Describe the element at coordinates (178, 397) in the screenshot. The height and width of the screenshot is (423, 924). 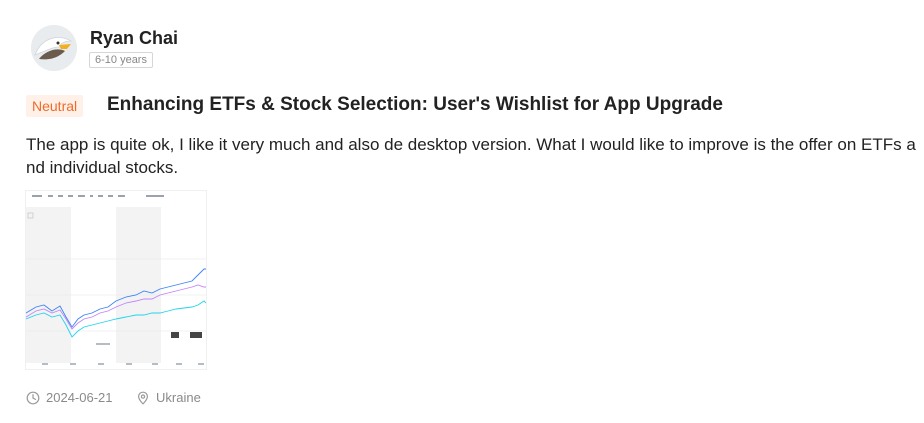
I see `review-location-text: Ukraine` at that location.